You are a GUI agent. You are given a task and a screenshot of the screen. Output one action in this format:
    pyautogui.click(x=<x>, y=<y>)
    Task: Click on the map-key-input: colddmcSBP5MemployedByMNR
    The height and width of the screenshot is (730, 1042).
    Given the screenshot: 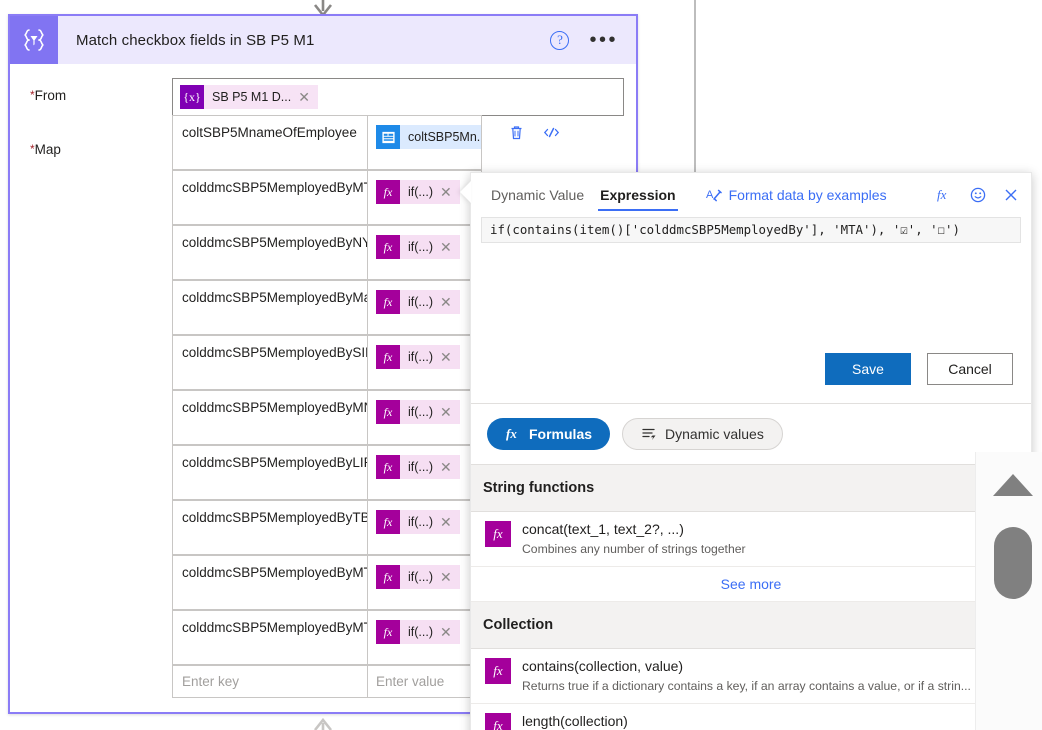 What is the action you would take?
    pyautogui.click(x=269, y=417)
    